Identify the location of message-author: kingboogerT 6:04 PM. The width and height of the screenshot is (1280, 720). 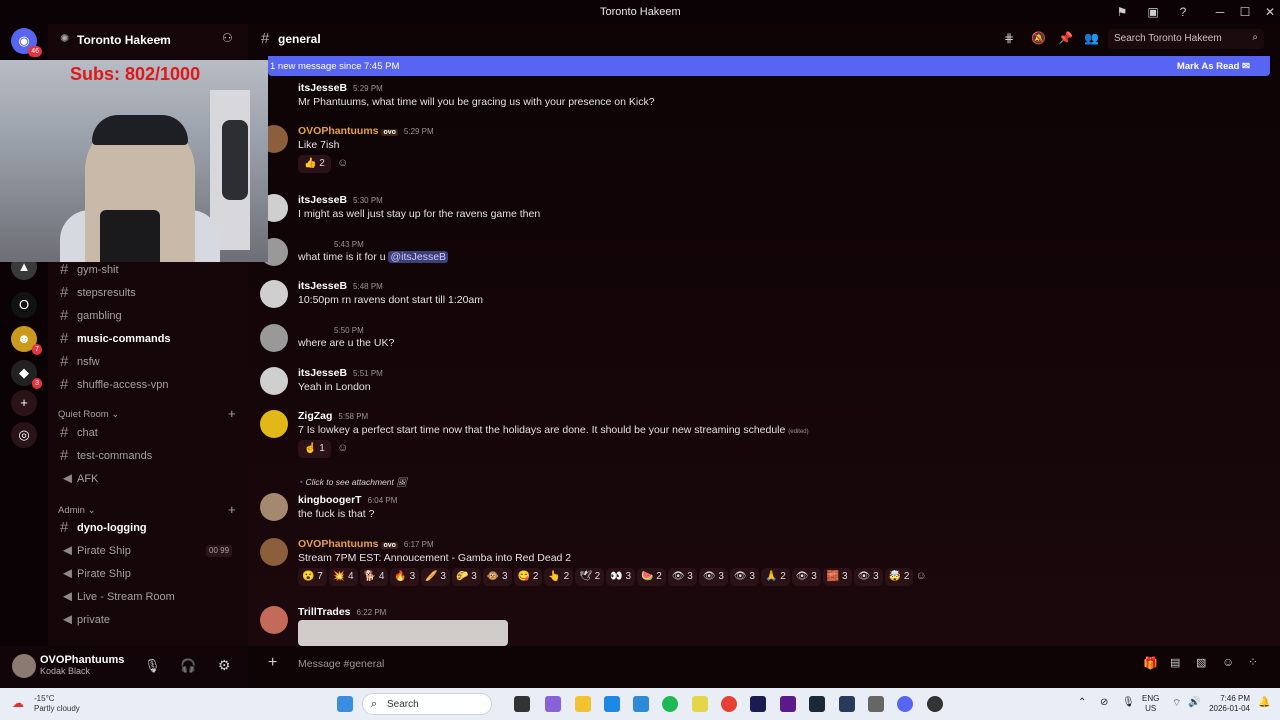
(347, 500).